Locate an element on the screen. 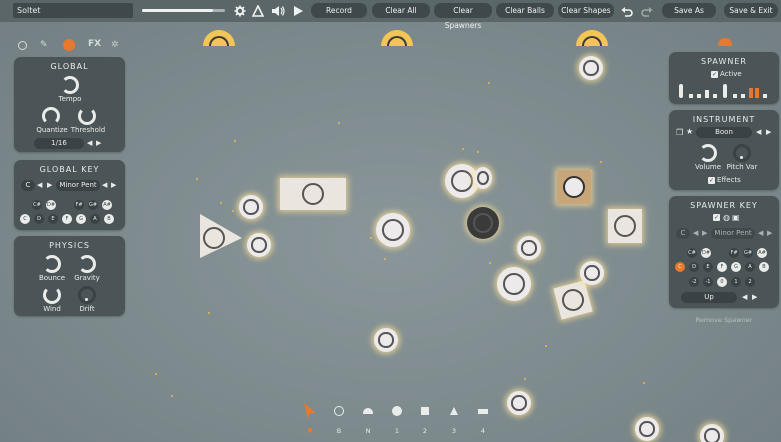 The height and width of the screenshot is (442, 781). spawner-root-prev-arrow: ◀ is located at coordinates (695, 233).